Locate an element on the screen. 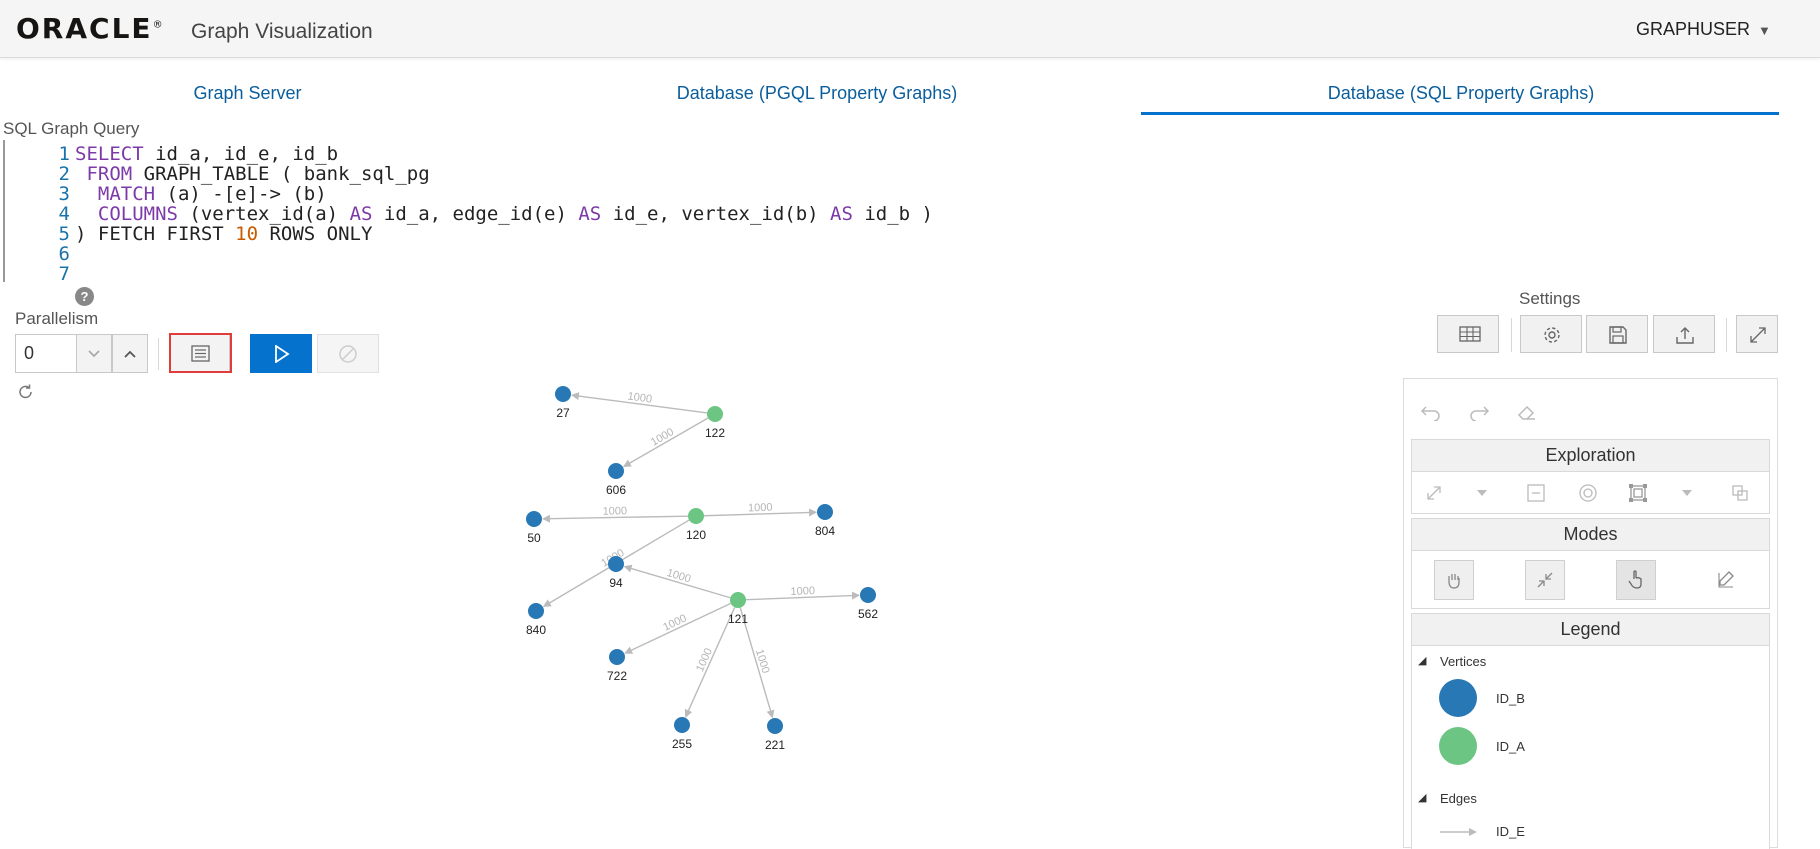 The image size is (1820, 849). increment-button is located at coordinates (130, 353).